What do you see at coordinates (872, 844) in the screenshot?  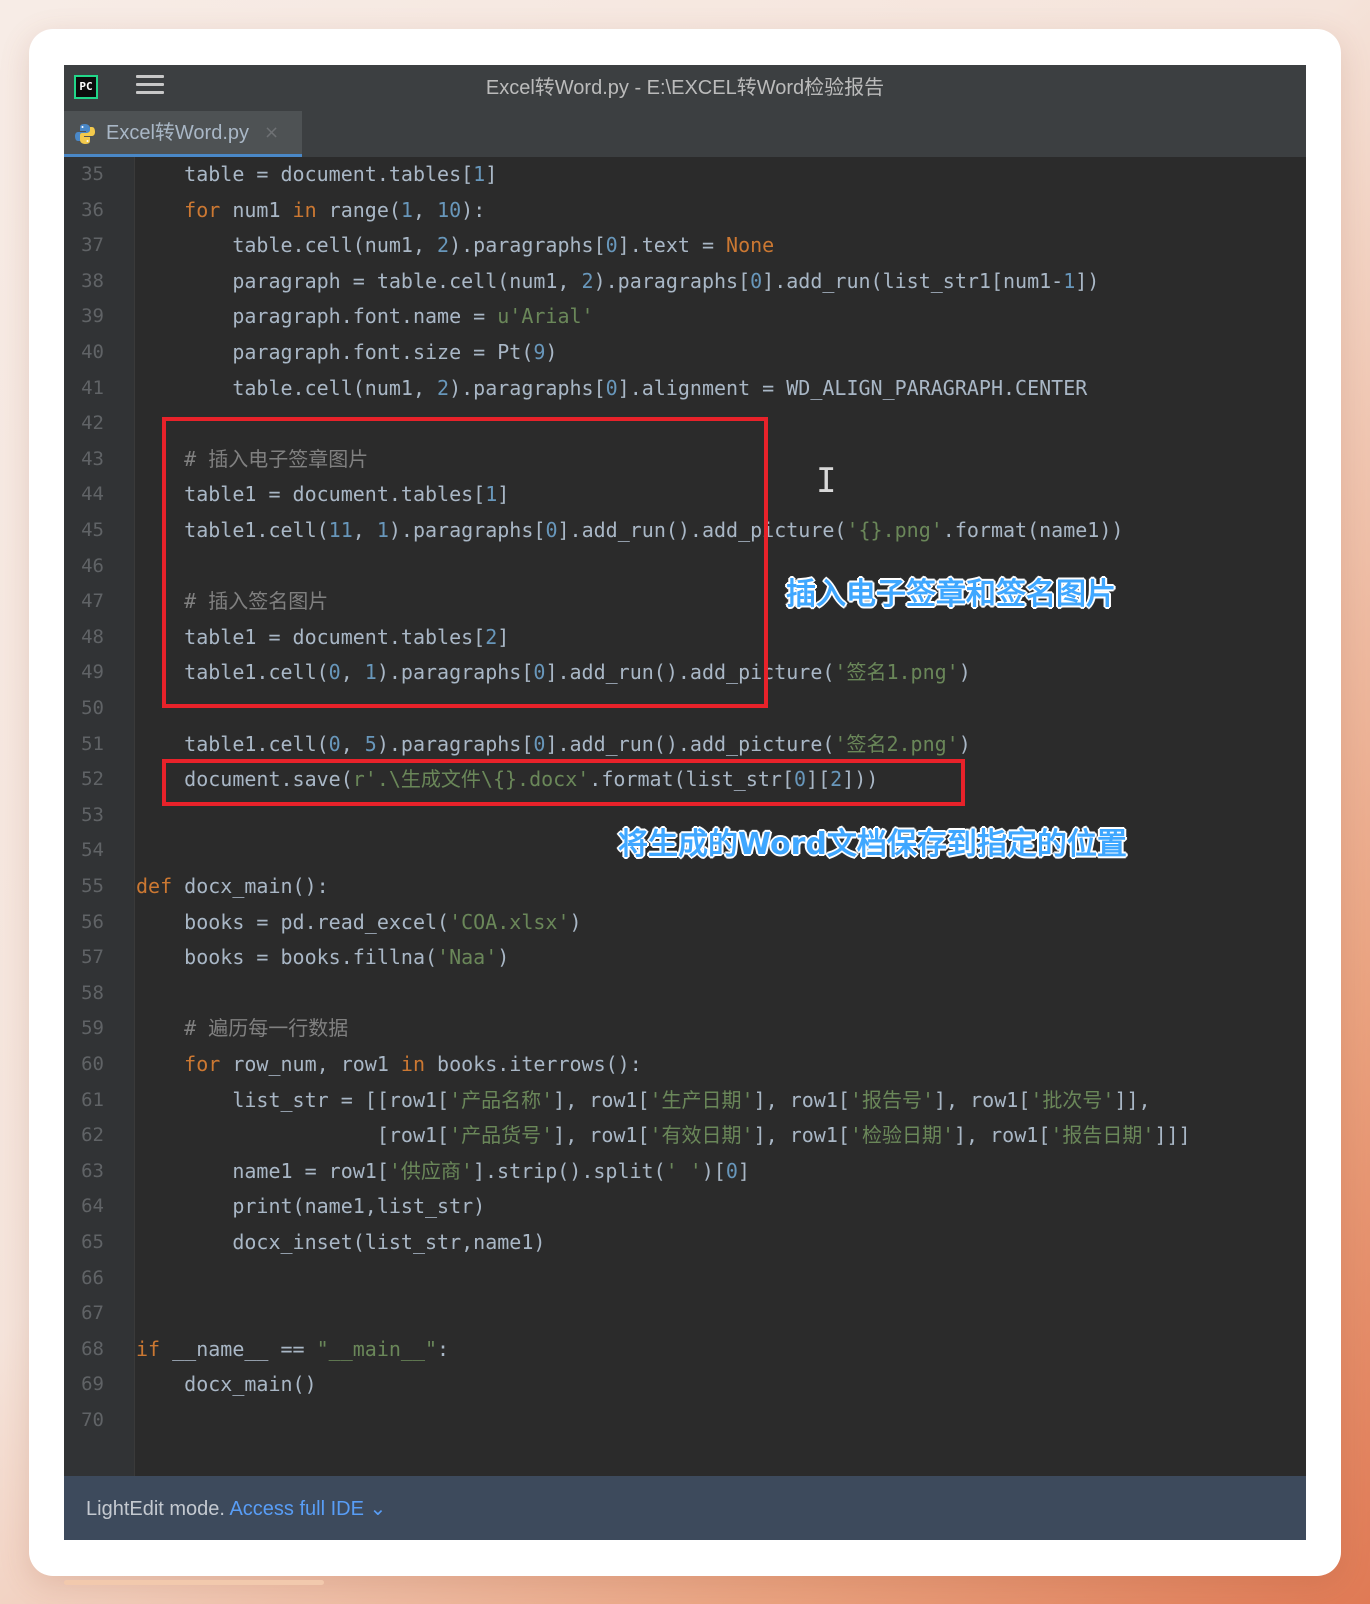 I see `annotation-save: 将生成的Word文档保存到指定的位置` at bounding box center [872, 844].